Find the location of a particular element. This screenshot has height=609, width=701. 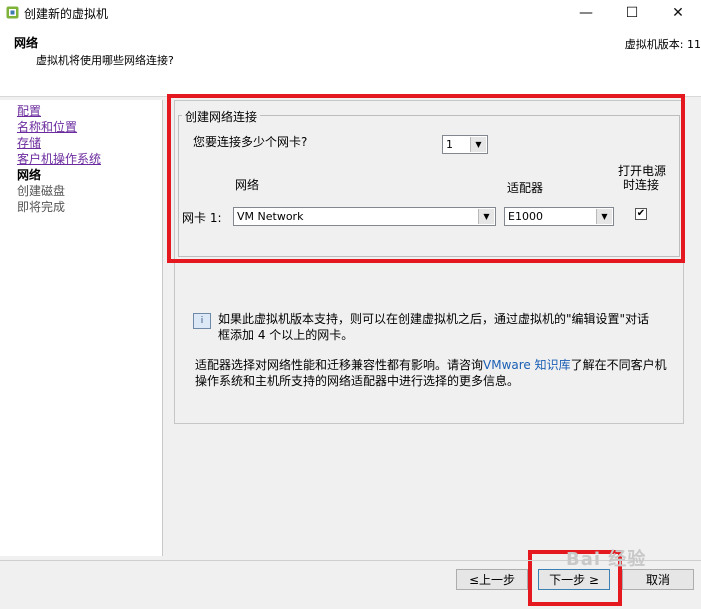

cancel-button: 取消 is located at coordinates (658, 579).